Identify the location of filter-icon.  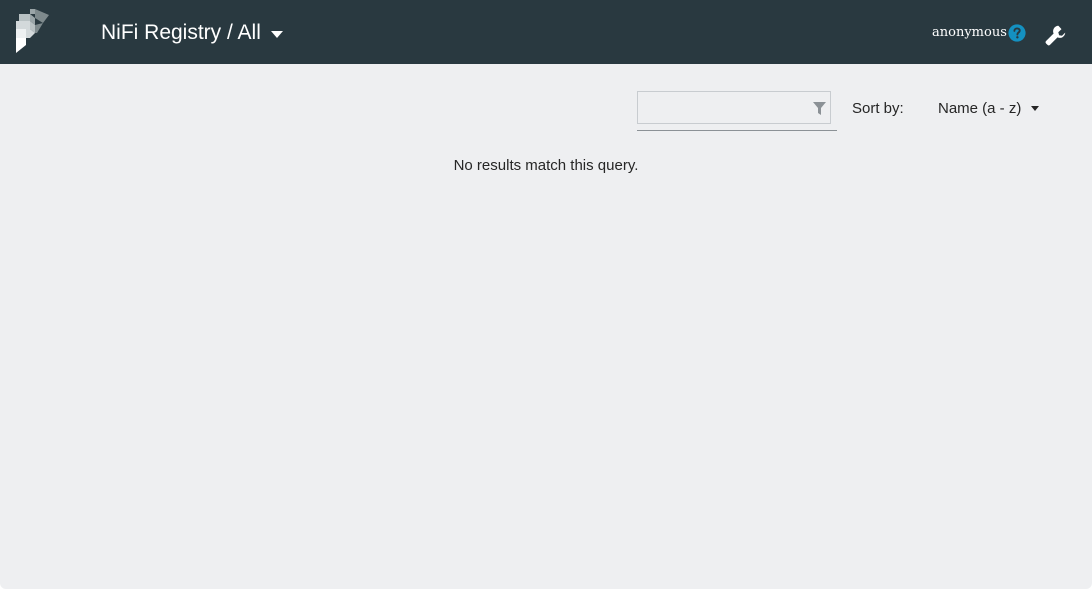
(819, 108).